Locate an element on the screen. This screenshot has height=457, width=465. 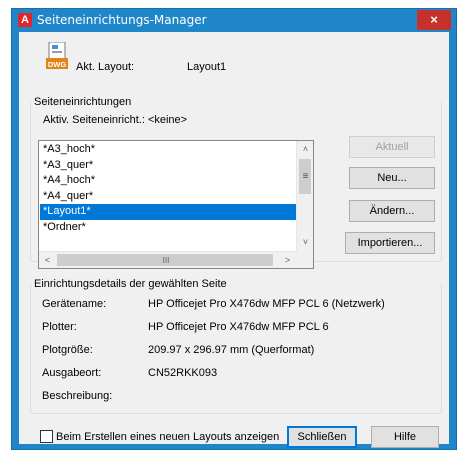
list-item: *A3_quer* is located at coordinates (168, 166).